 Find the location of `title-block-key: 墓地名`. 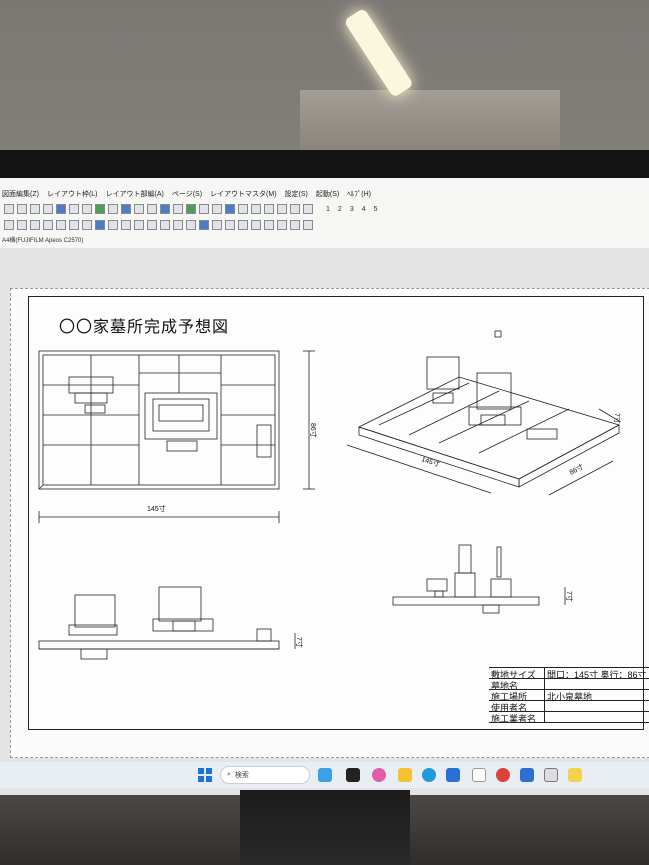

title-block-key: 墓地名 is located at coordinates (517, 684).